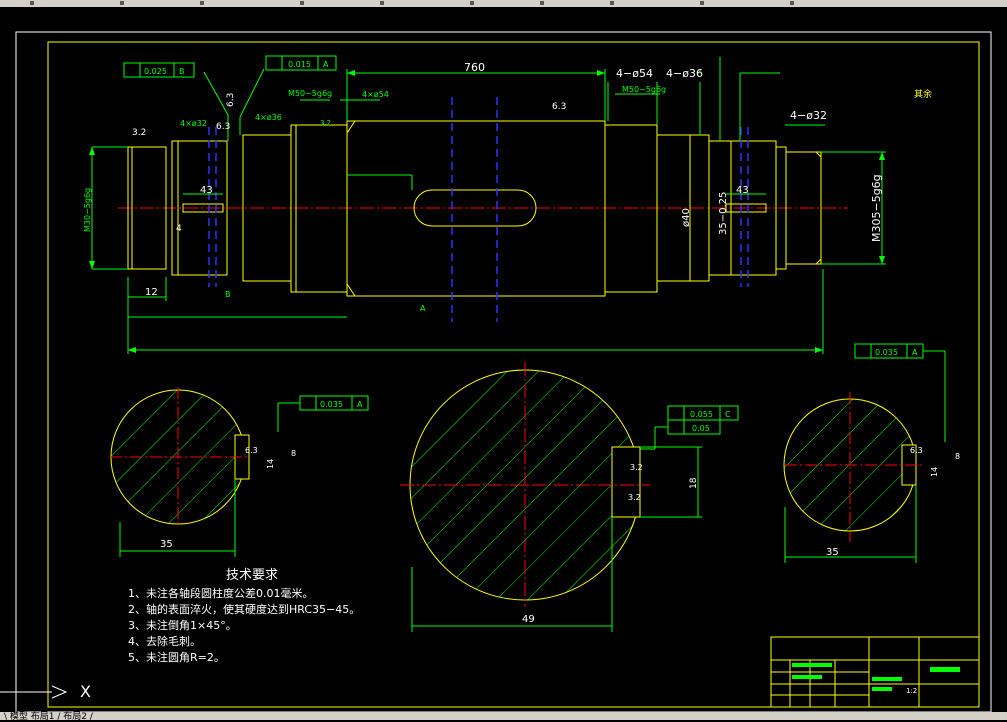  I want to click on dim-18: 18, so click(694, 483).